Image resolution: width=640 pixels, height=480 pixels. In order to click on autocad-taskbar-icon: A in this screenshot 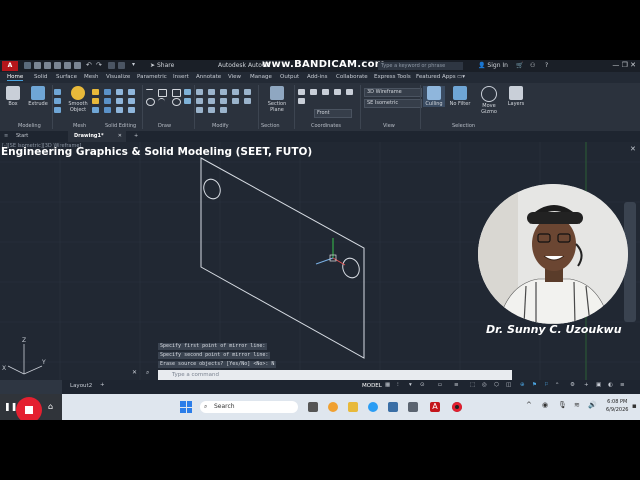, I will do `click(435, 407)`.